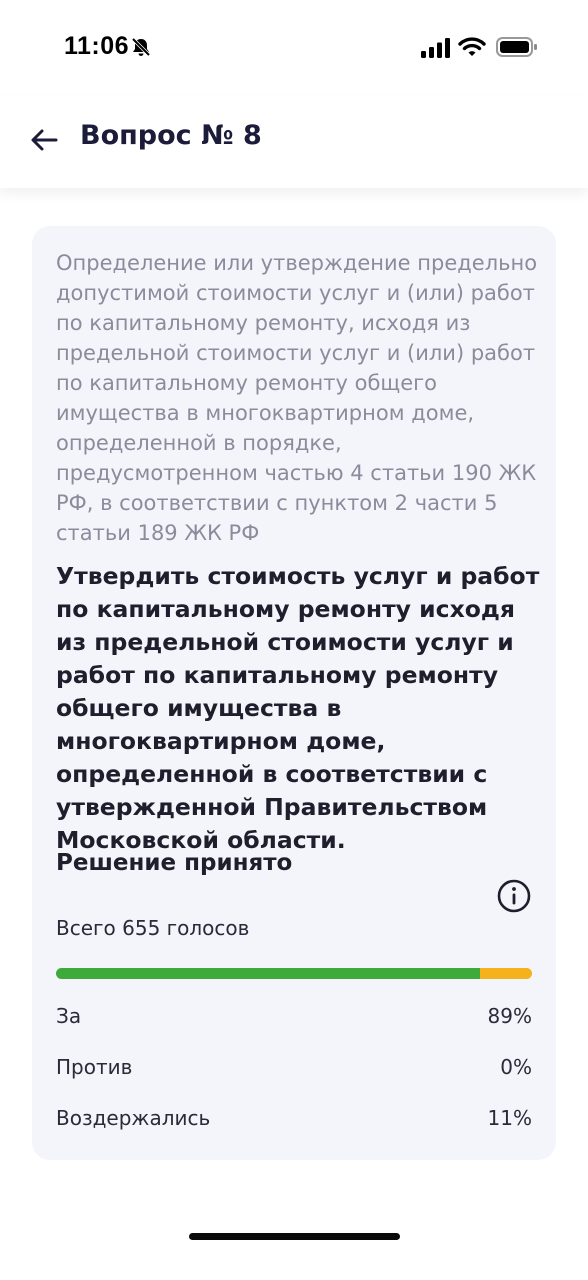 This screenshot has width=588, height=1280. Describe the element at coordinates (294, 142) in the screenshot. I see `app-header: Вопрос № 8` at that location.